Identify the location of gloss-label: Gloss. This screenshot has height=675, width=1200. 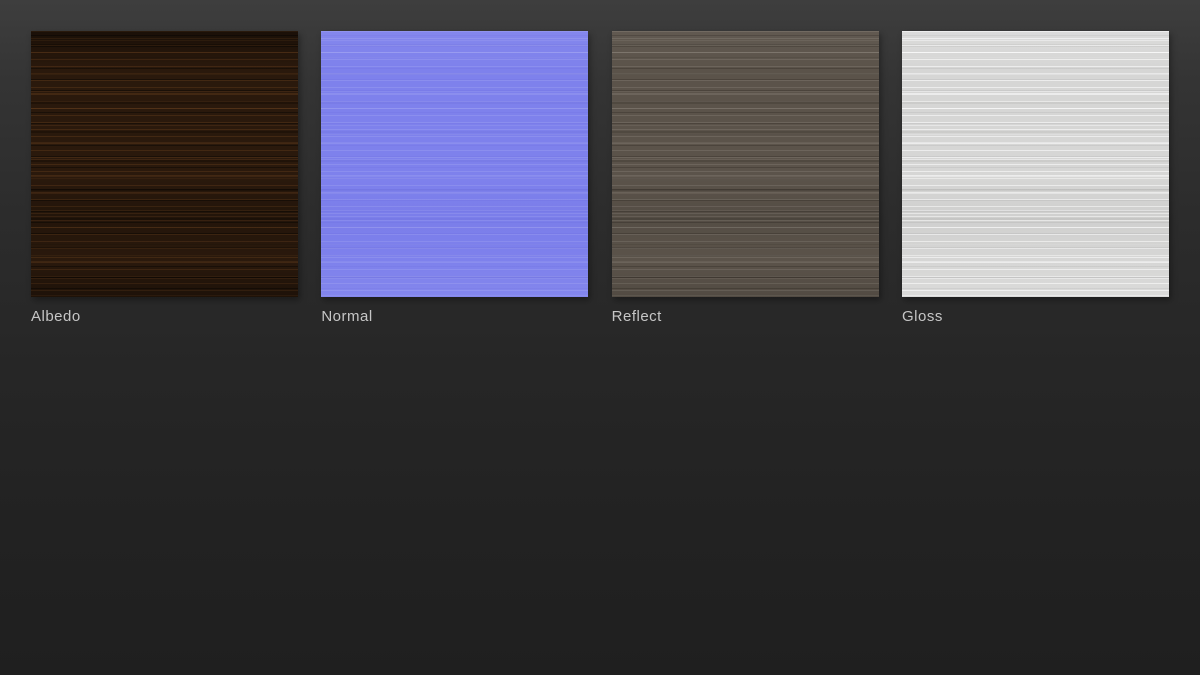
(922, 316).